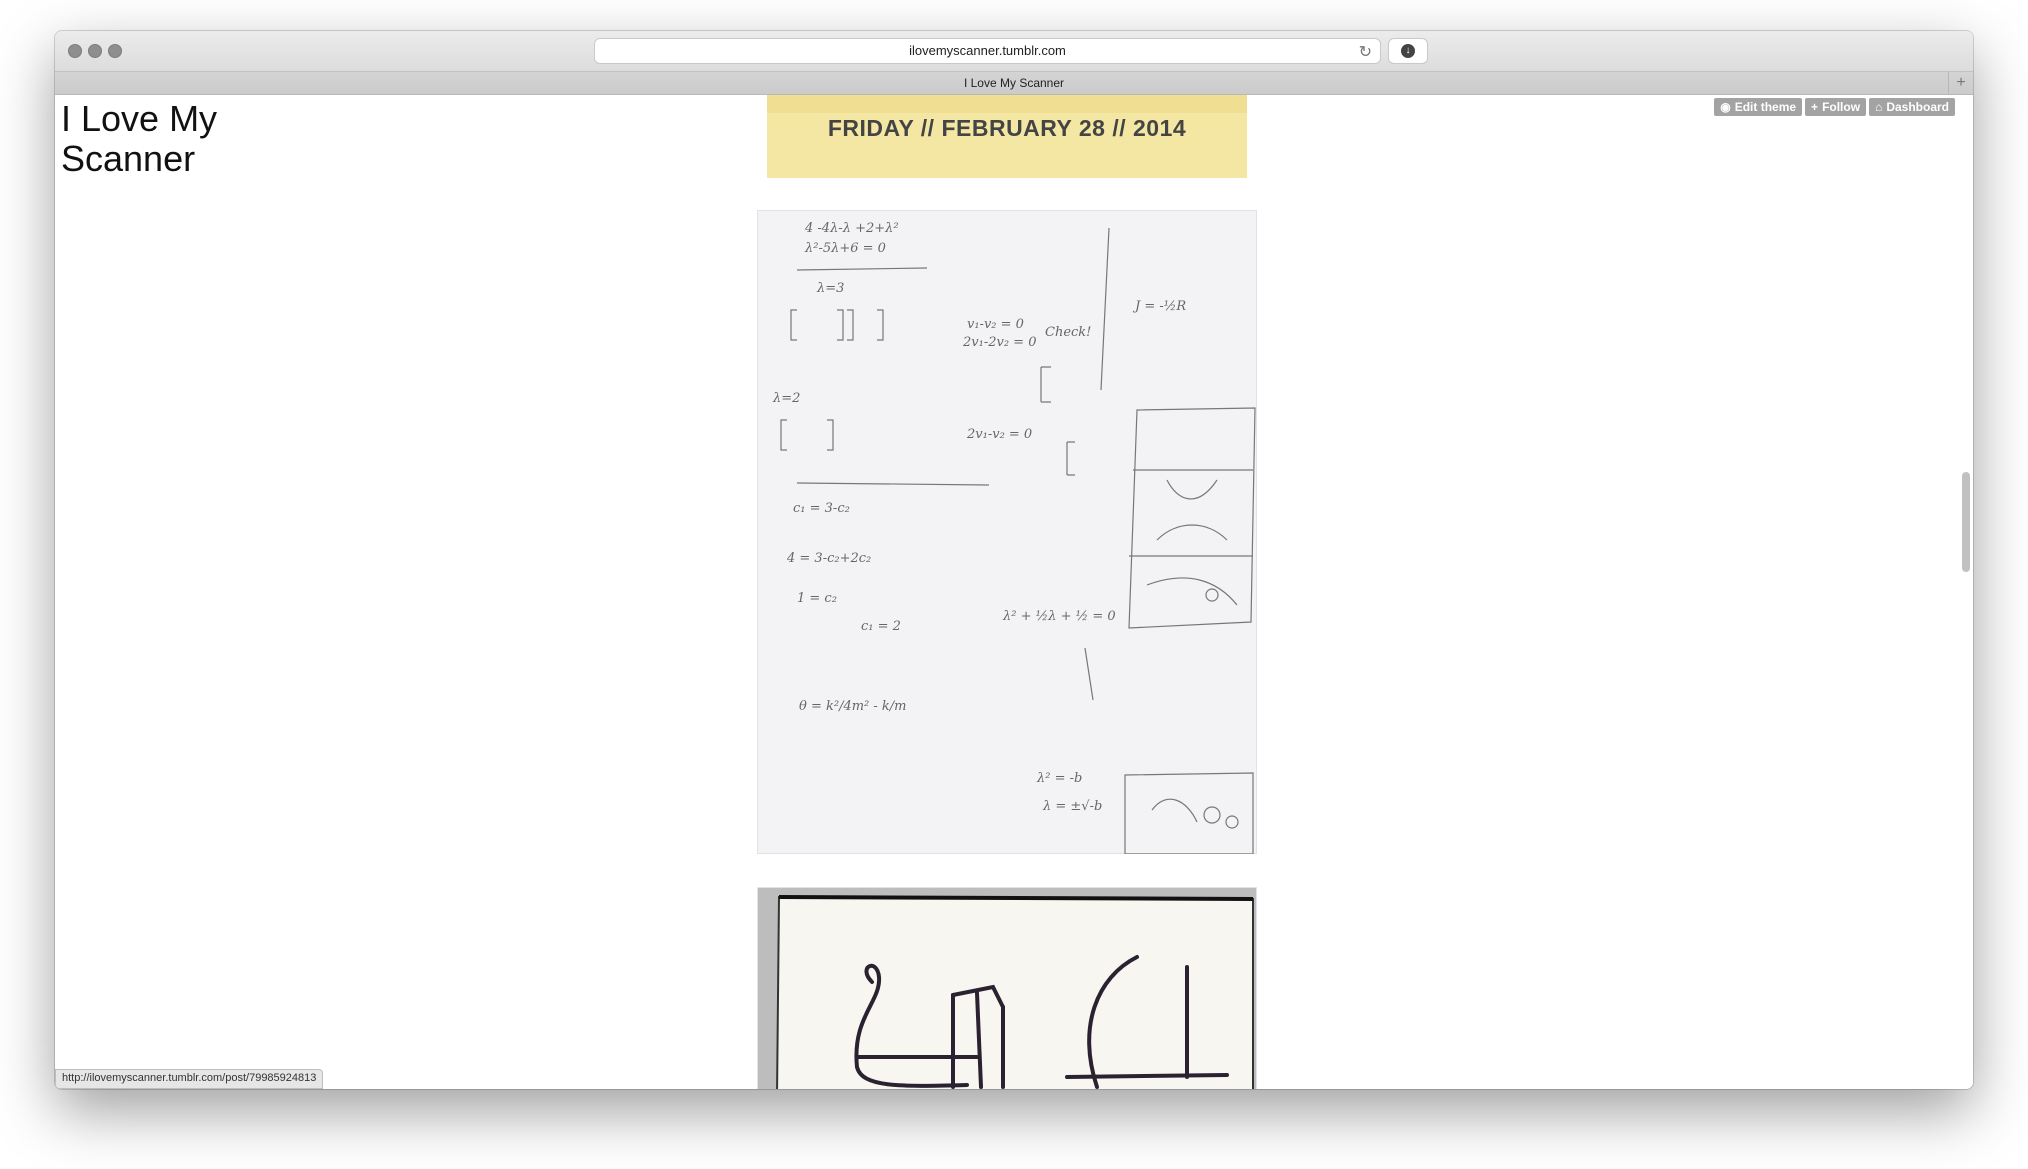 The image size is (2028, 1169). What do you see at coordinates (1960, 83) in the screenshot?
I see `new-tab-button: +` at bounding box center [1960, 83].